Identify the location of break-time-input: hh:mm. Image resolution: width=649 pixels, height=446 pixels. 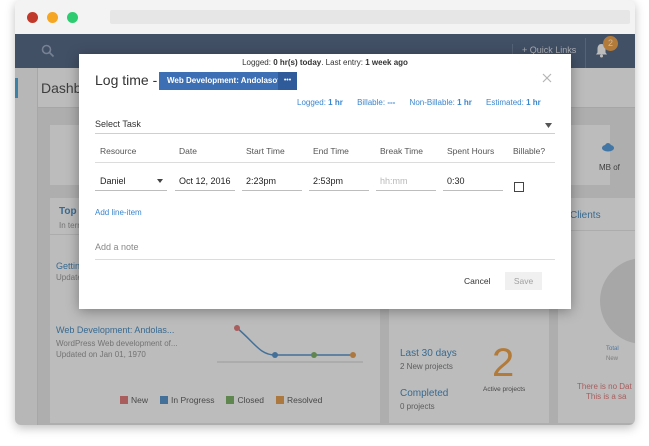
(394, 181).